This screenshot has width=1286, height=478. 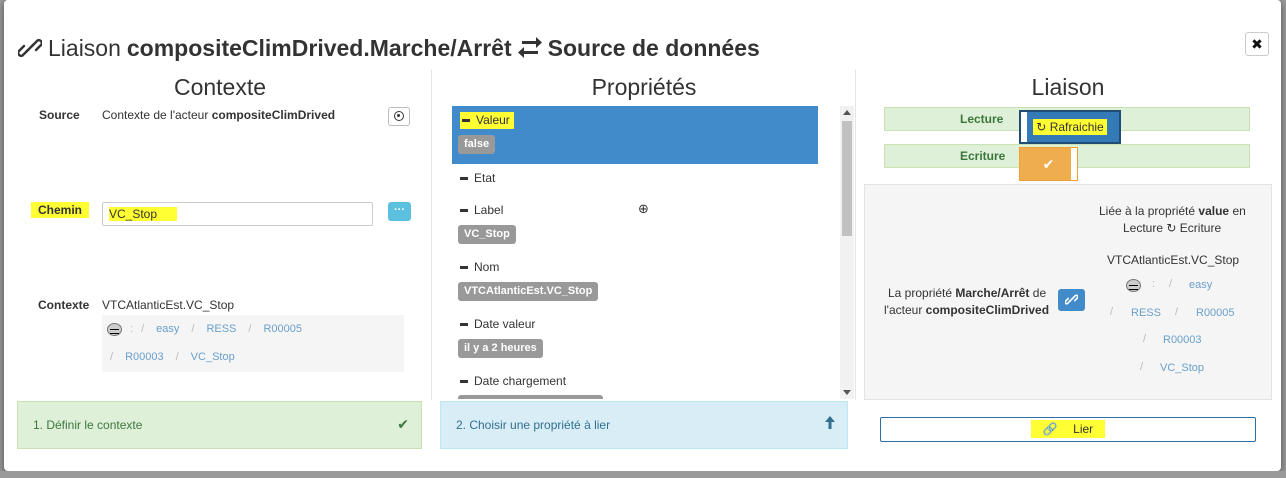 What do you see at coordinates (500, 348) in the screenshot?
I see `property-value: il y a 2 heures` at bounding box center [500, 348].